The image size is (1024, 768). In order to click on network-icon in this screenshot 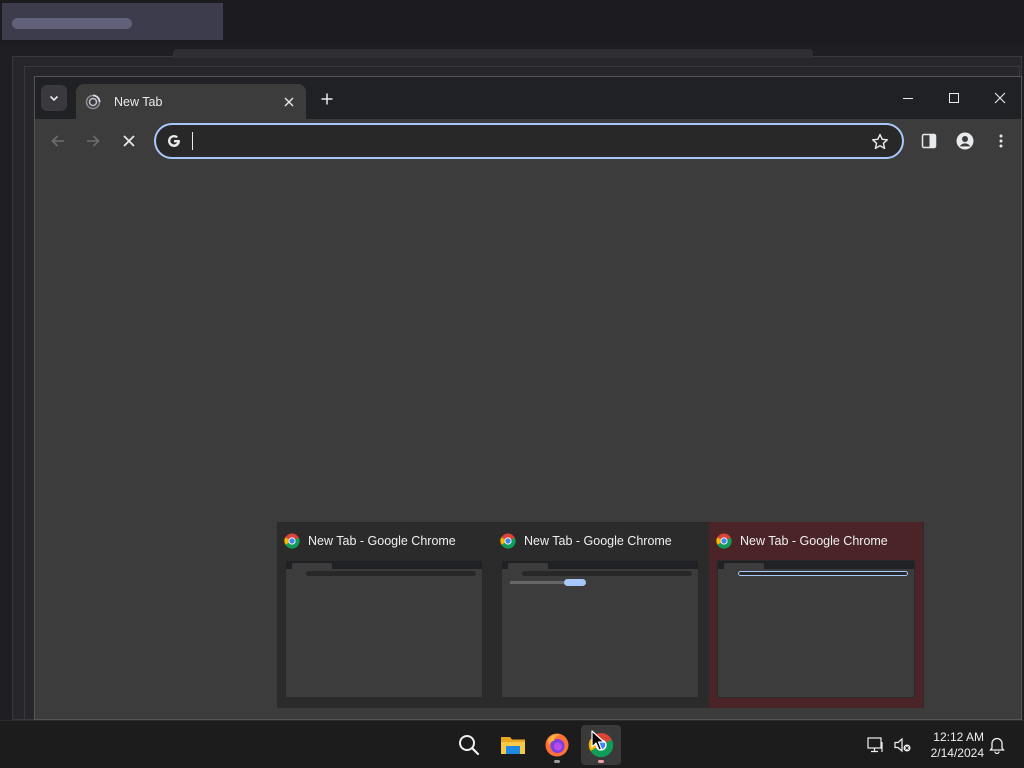, I will do `click(875, 745)`.